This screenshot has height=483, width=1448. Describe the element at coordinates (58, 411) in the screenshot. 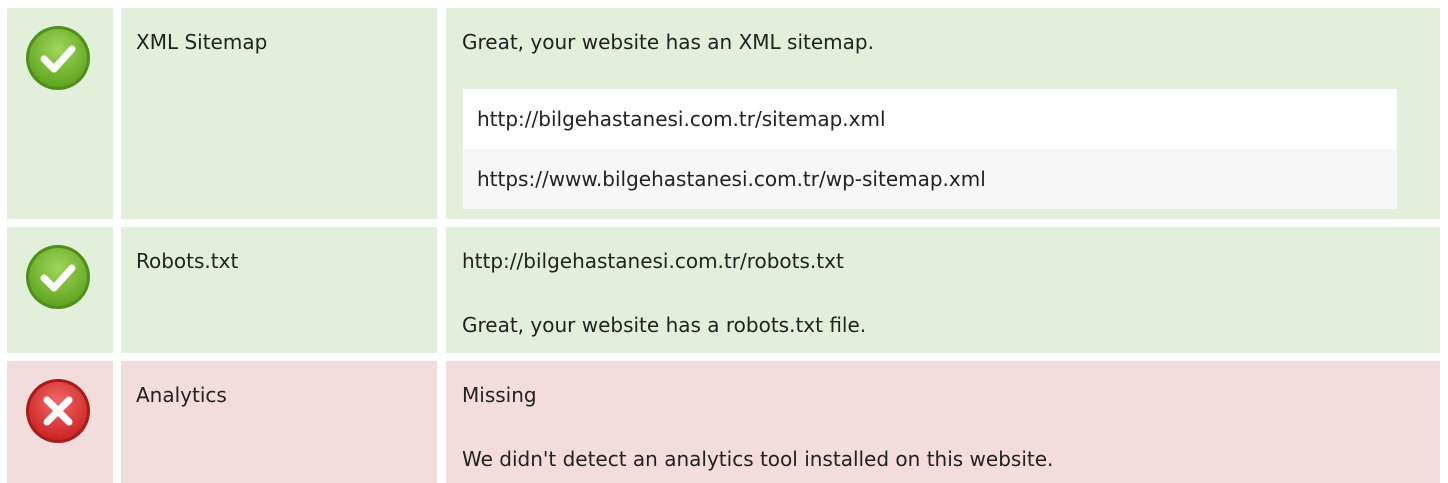

I see `error-circle-icon` at that location.